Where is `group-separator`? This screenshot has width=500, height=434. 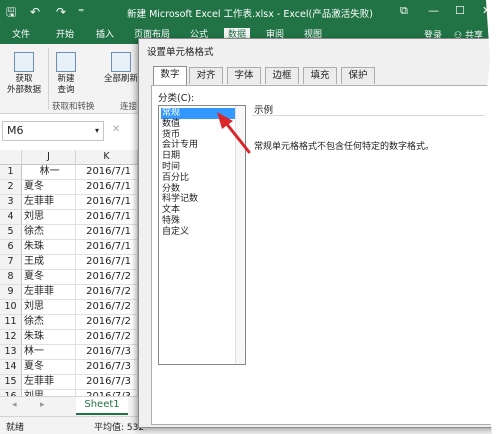 group-separator is located at coordinates (48, 79).